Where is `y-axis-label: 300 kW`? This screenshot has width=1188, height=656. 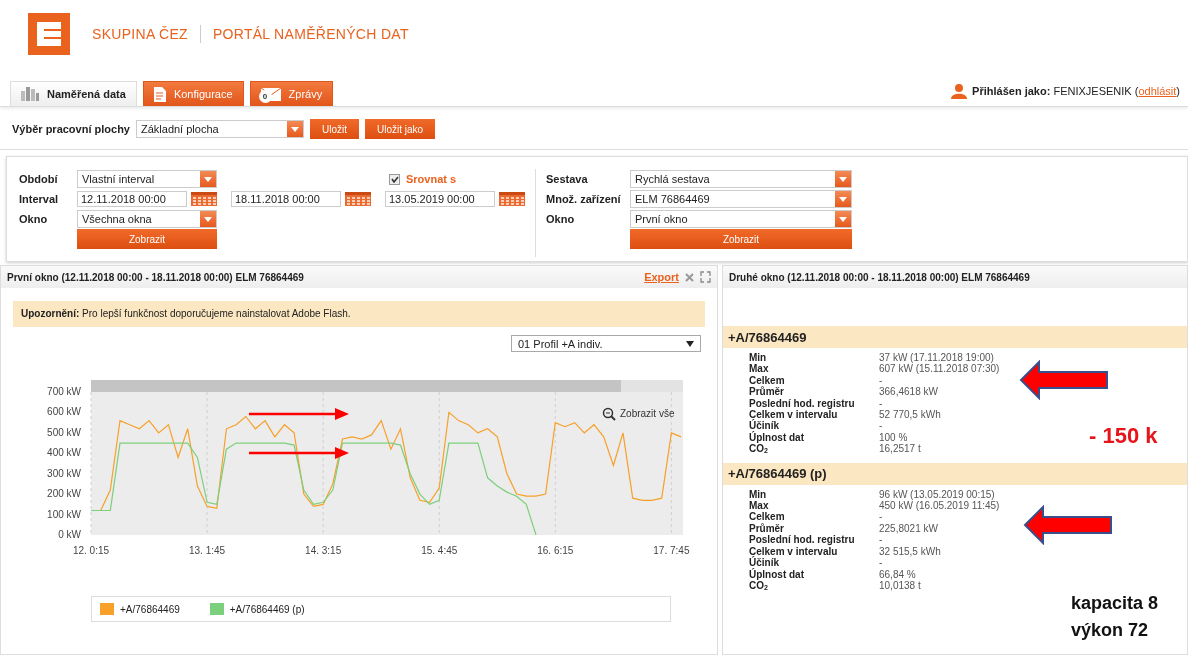
y-axis-label: 300 kW is located at coordinates (64, 473).